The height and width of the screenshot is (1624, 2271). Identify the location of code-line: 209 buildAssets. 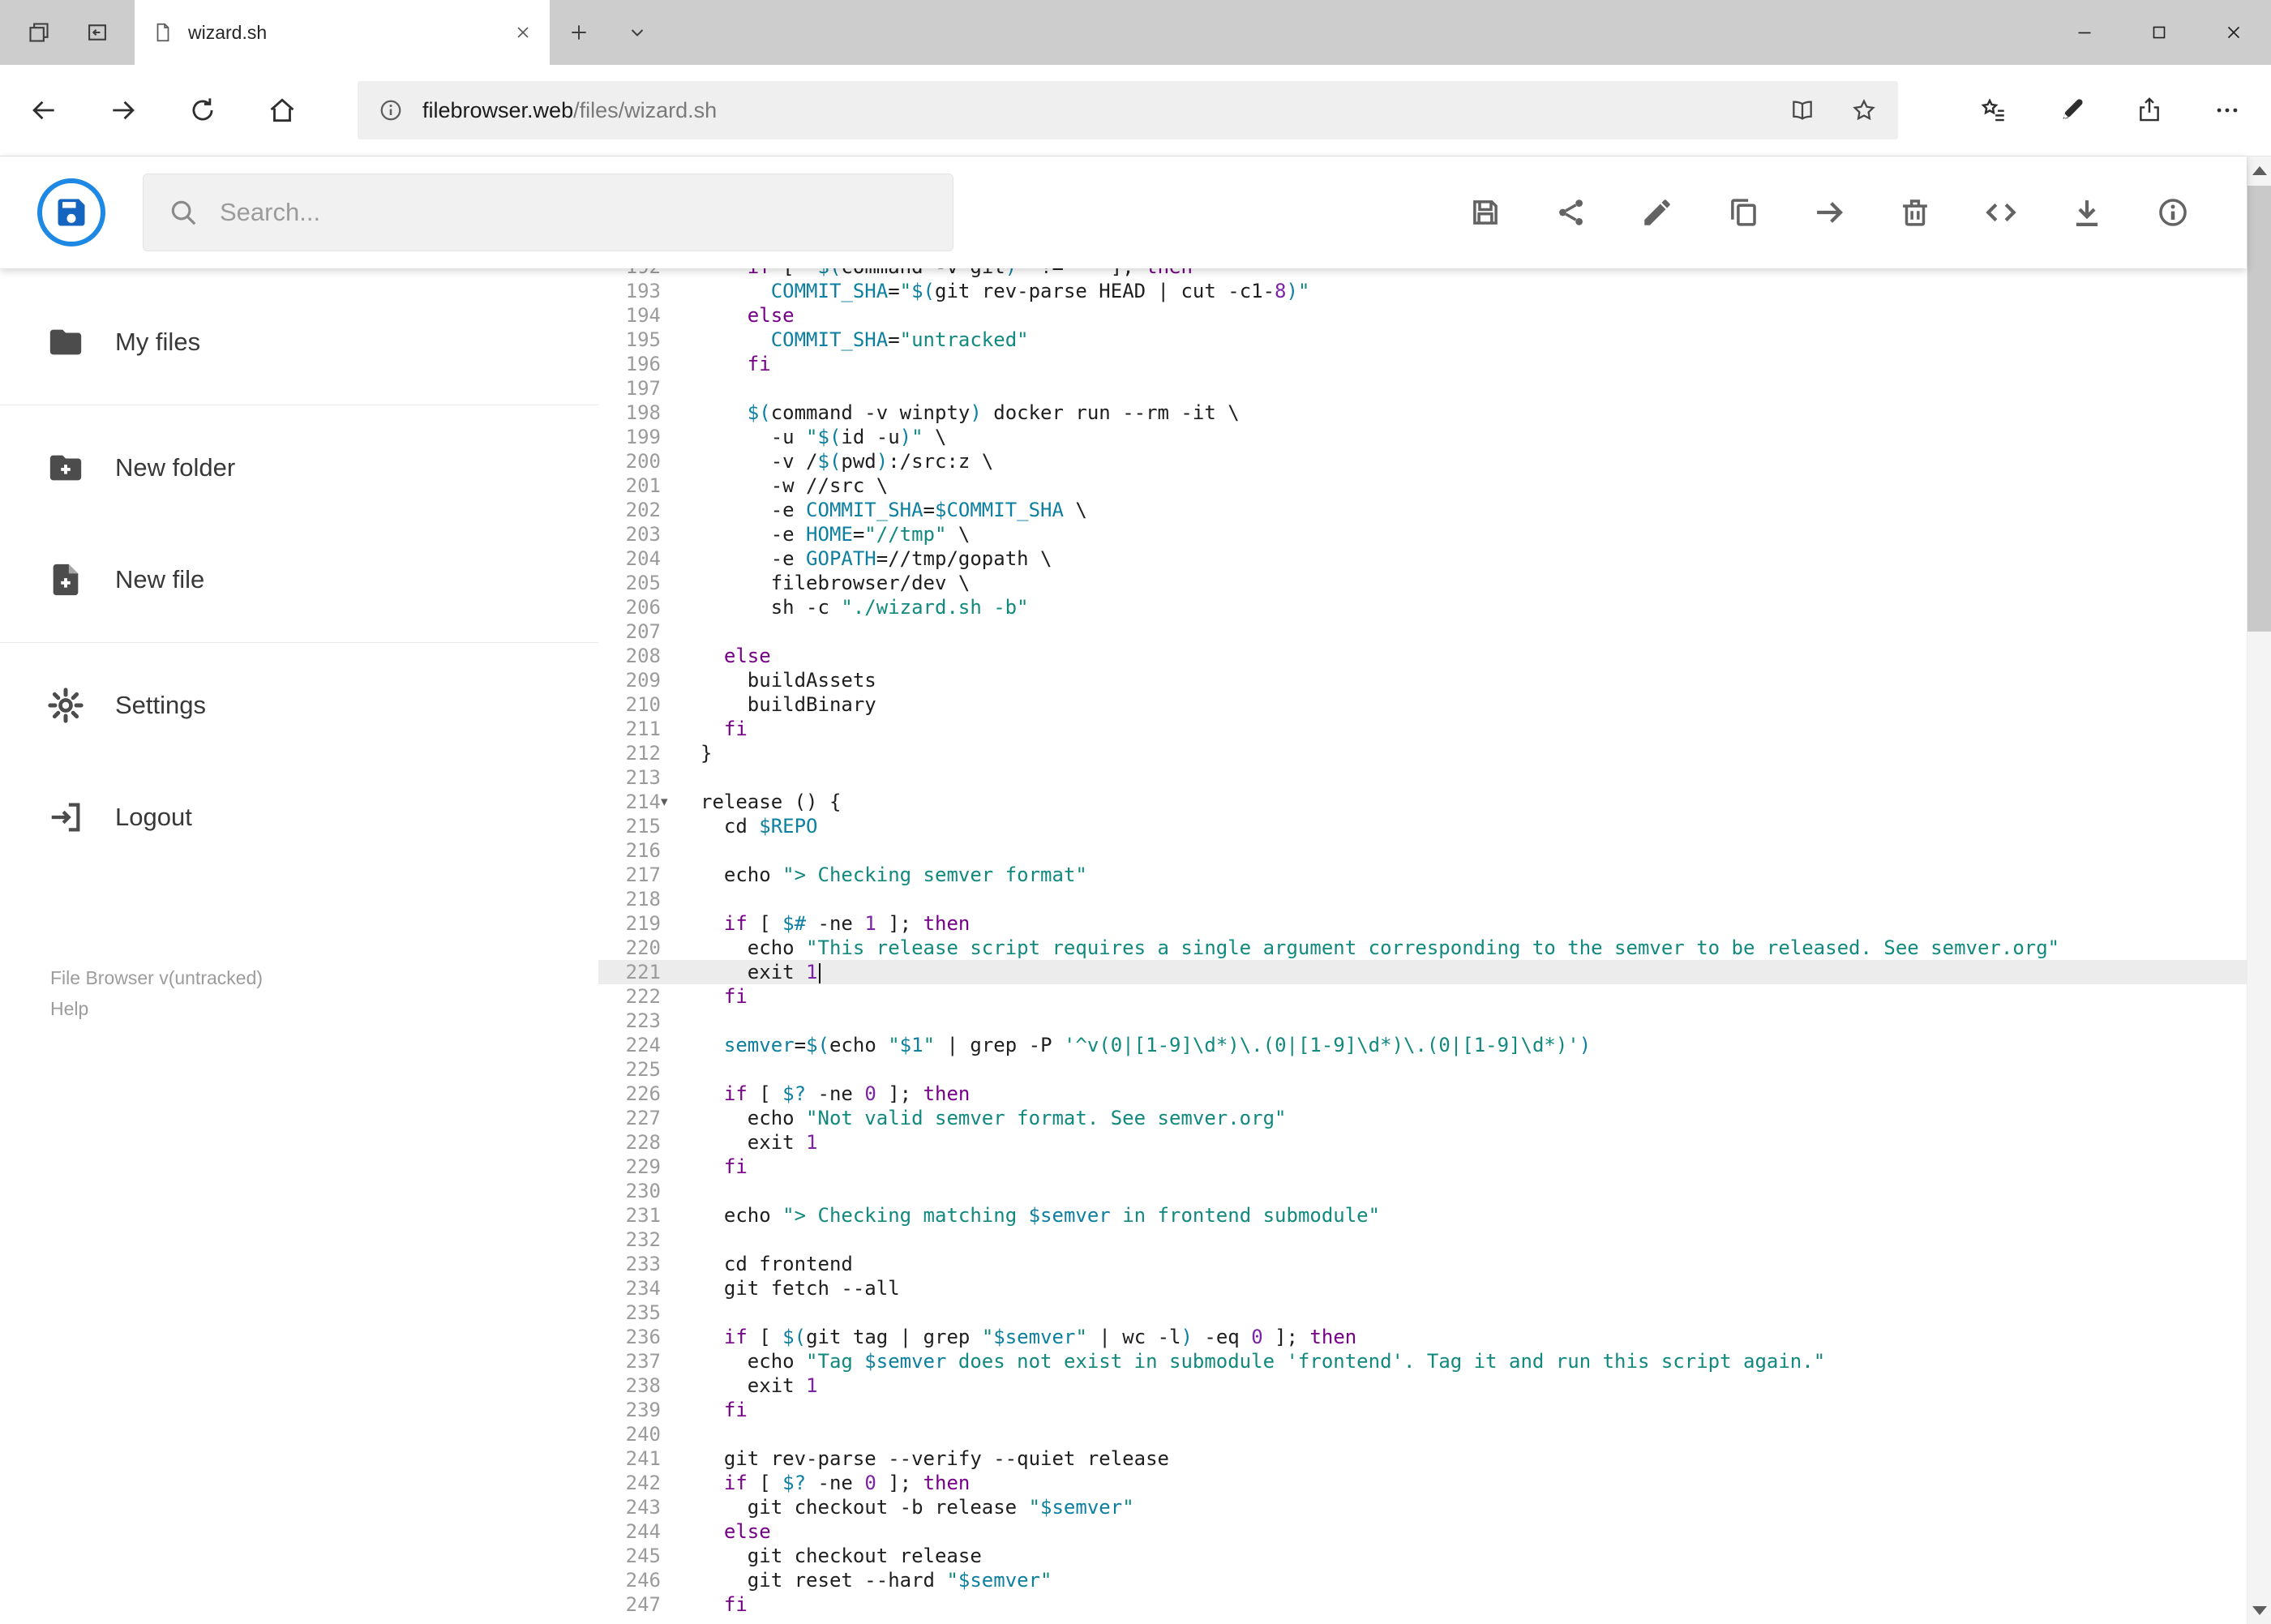
(1422, 680).